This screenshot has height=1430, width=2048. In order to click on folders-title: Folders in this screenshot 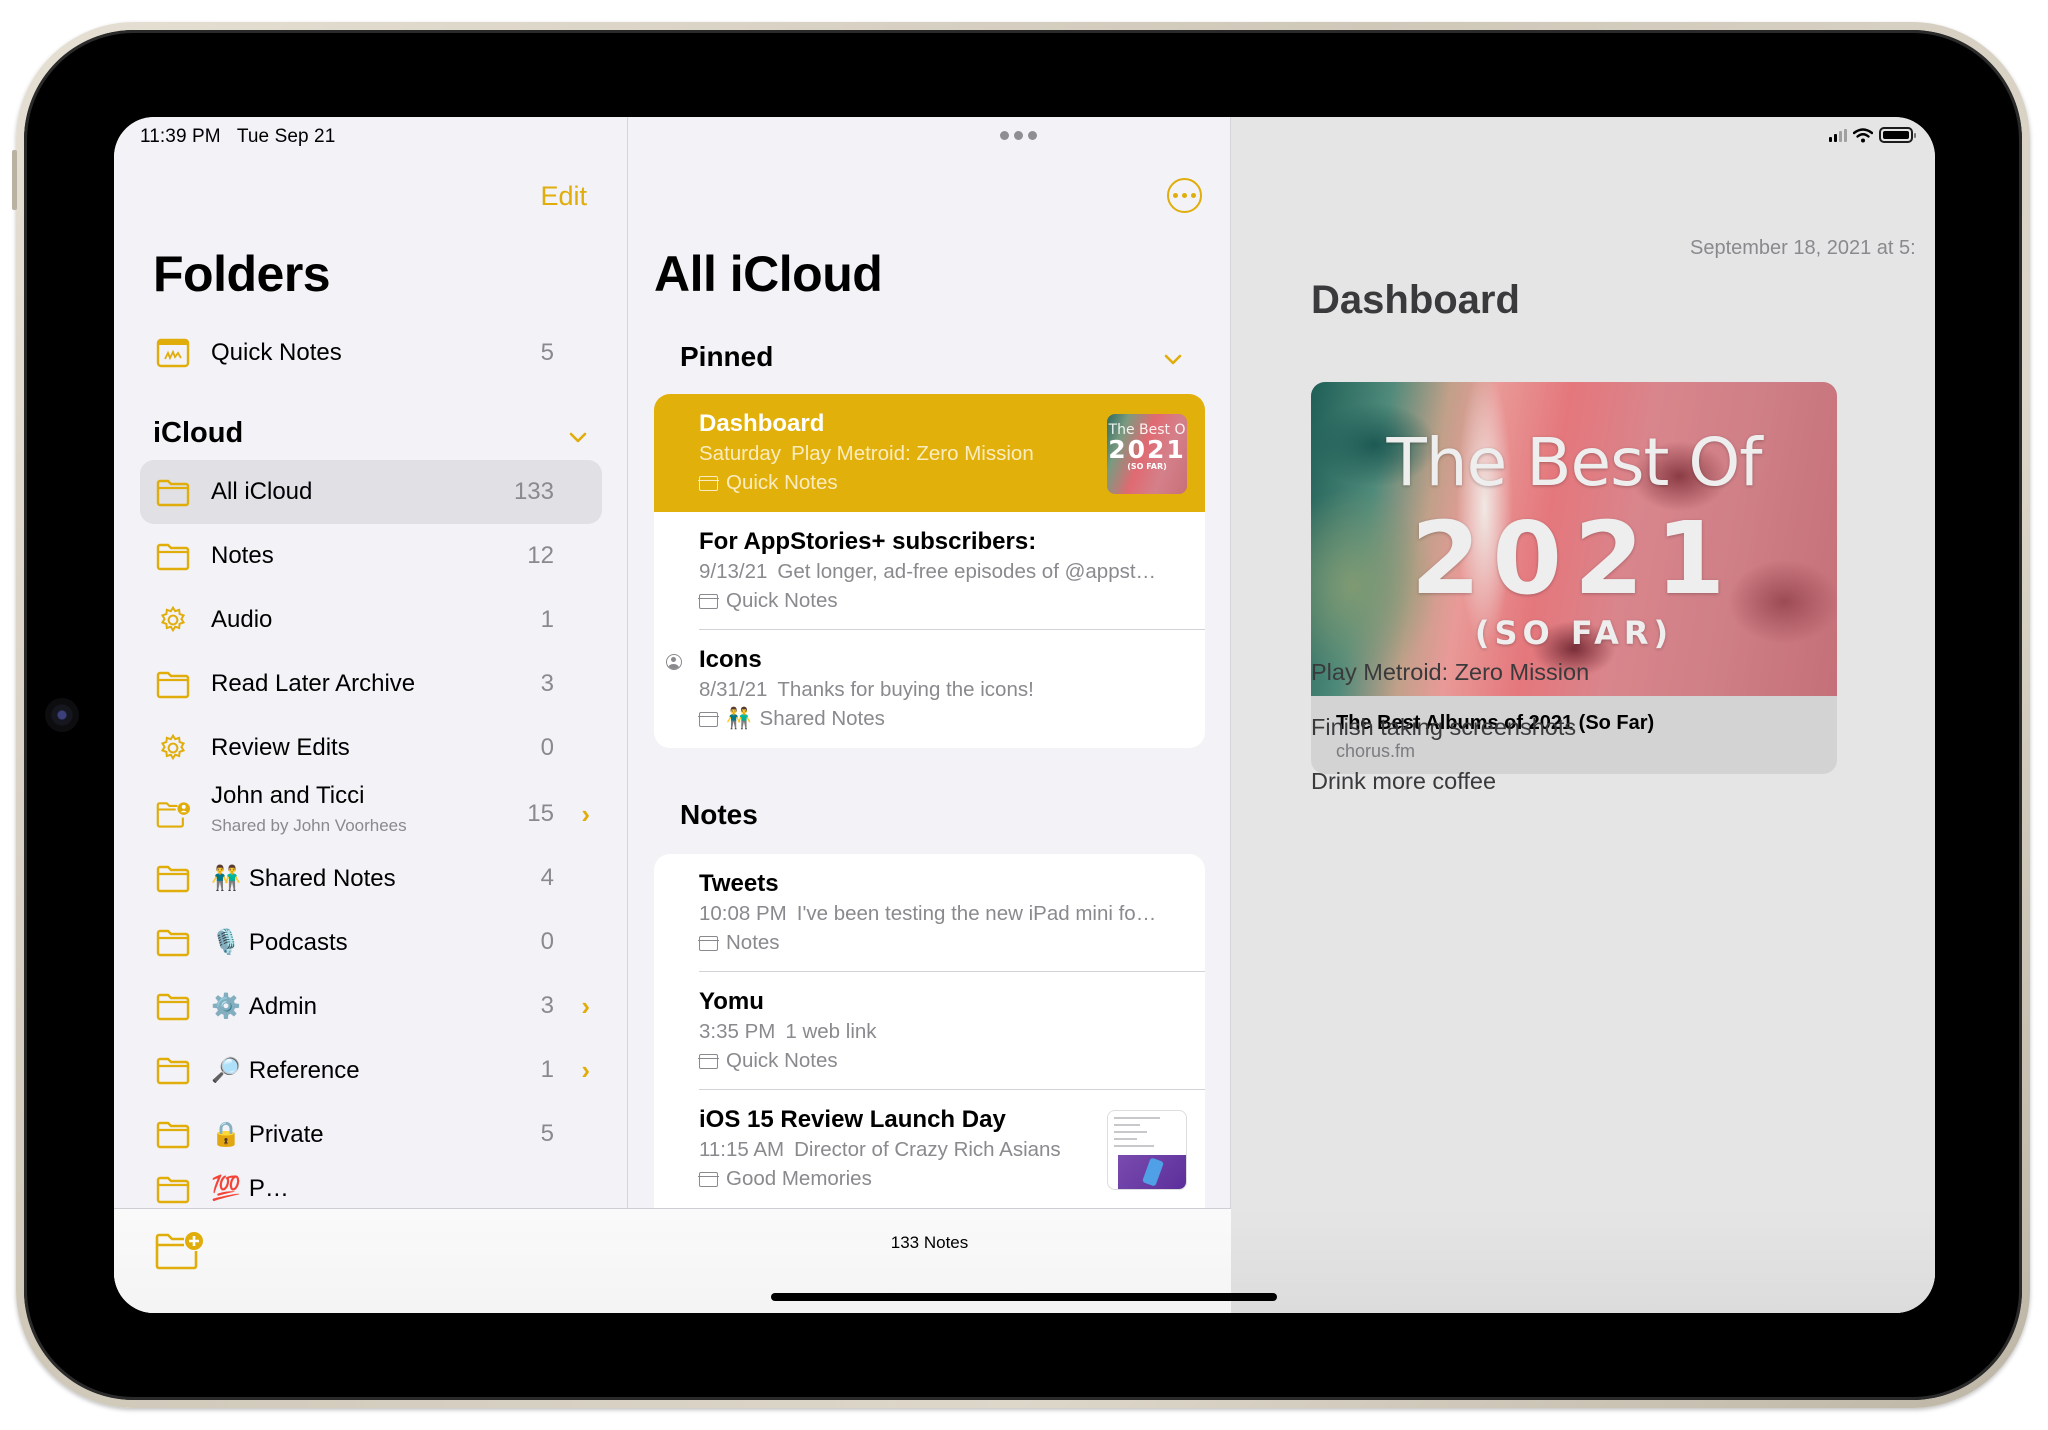, I will do `click(242, 274)`.